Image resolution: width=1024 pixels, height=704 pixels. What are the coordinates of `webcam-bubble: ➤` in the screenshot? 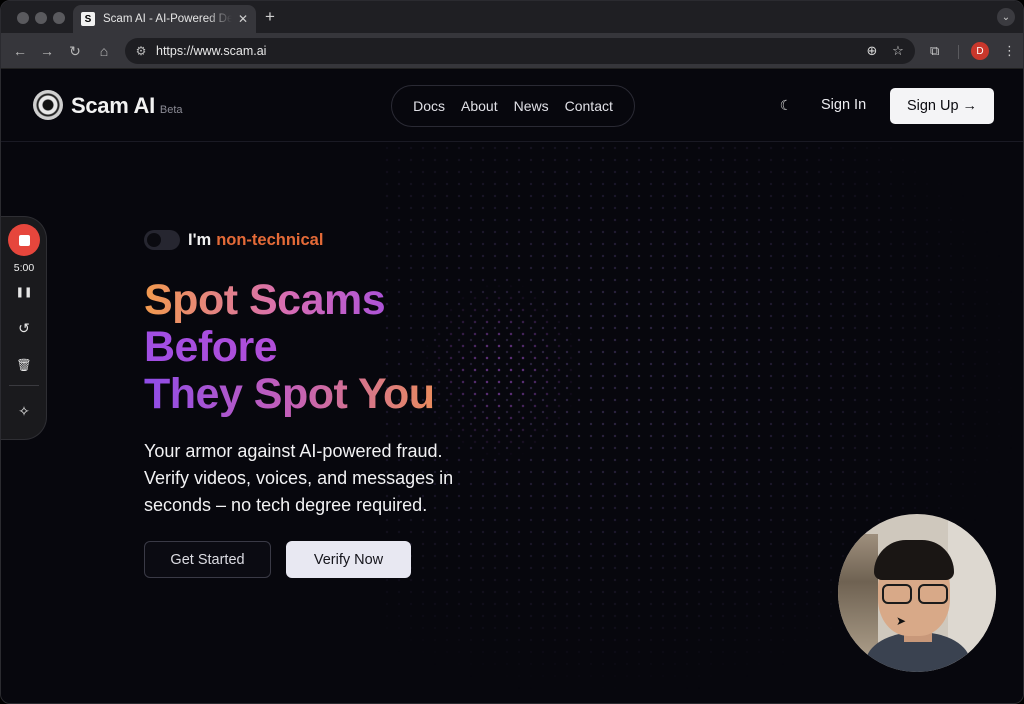 It's located at (917, 593).